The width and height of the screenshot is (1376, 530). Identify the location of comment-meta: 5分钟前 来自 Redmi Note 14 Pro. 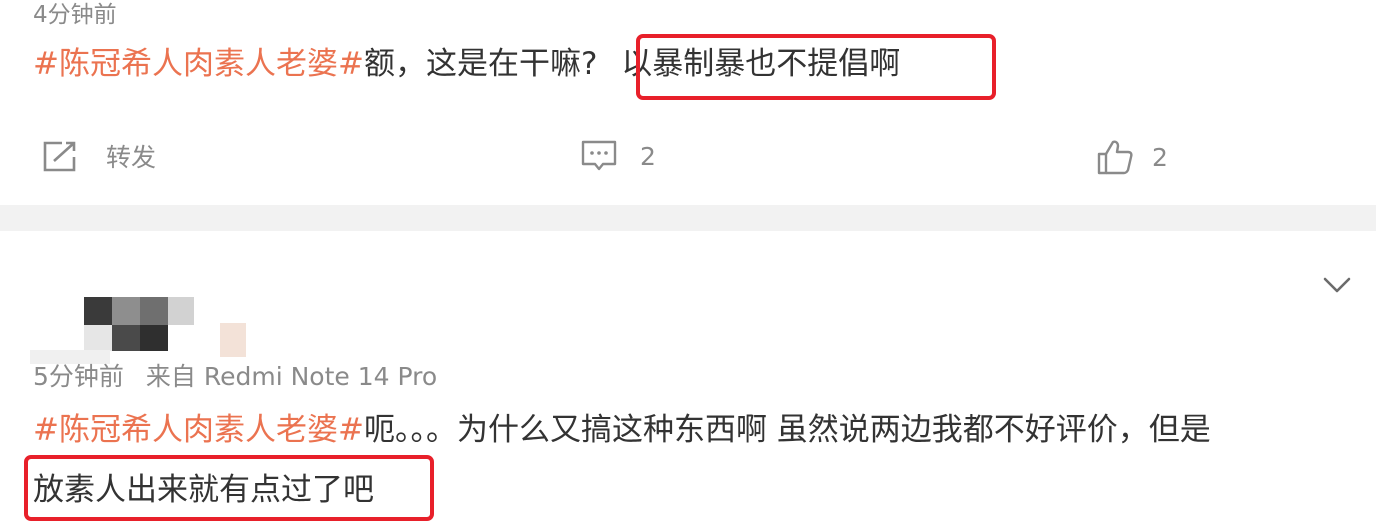
(235, 377).